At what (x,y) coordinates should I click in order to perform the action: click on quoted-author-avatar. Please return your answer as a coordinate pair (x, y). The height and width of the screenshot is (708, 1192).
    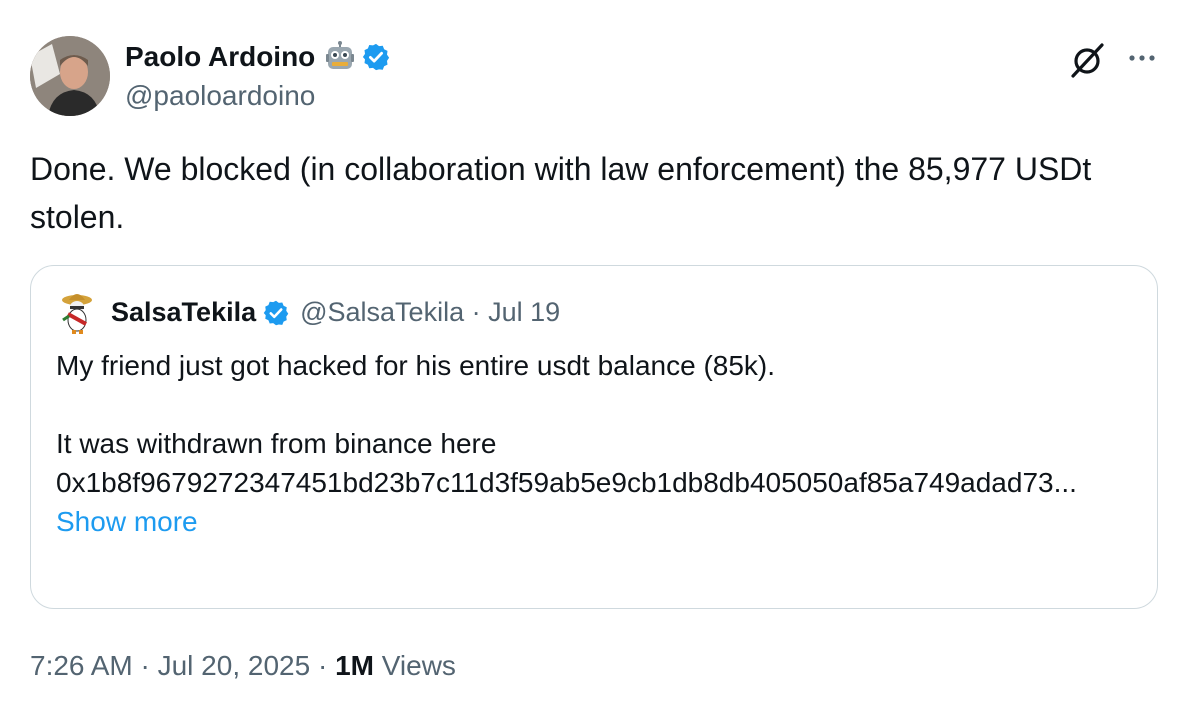
    Looking at the image, I should click on (77, 312).